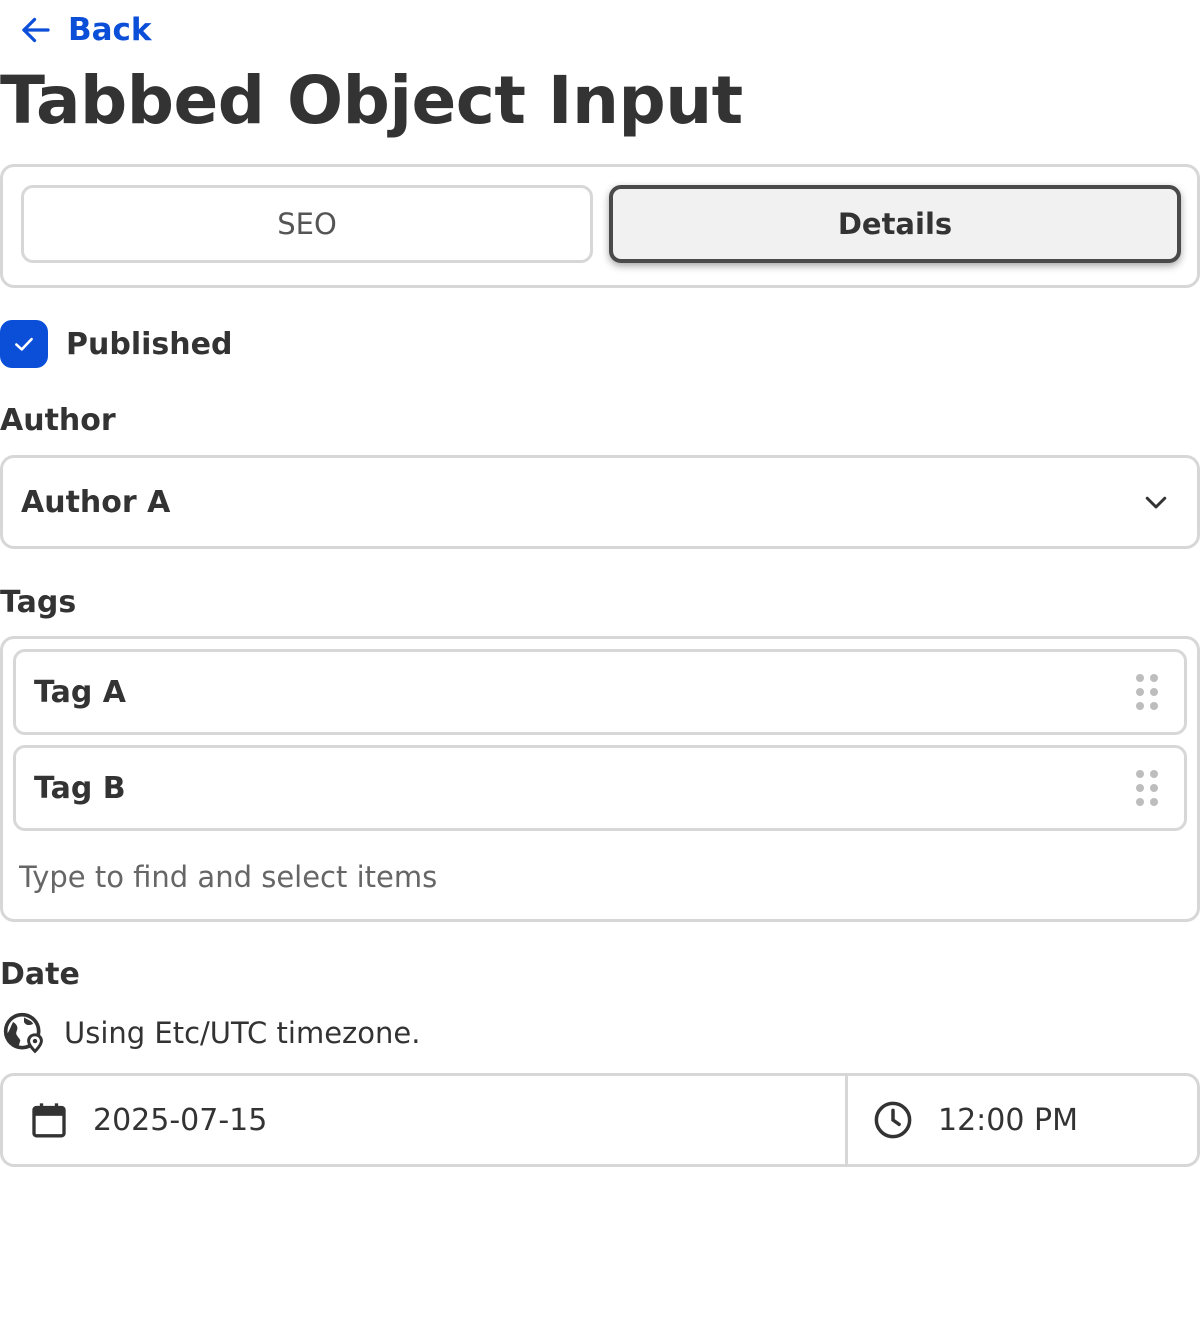  Describe the element at coordinates (1156, 502) in the screenshot. I see `chevron-down-icon` at that location.